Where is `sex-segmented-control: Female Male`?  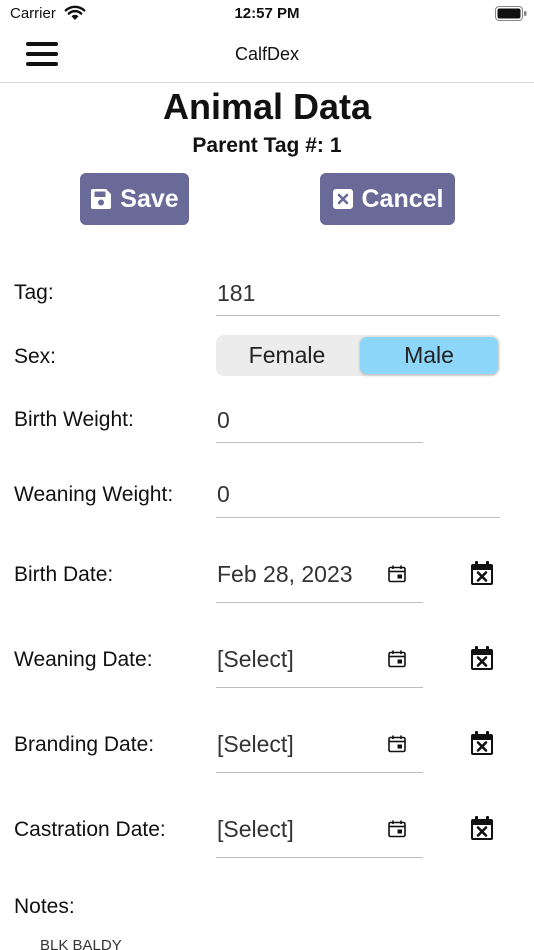
sex-segmented-control: Female Male is located at coordinates (358, 355).